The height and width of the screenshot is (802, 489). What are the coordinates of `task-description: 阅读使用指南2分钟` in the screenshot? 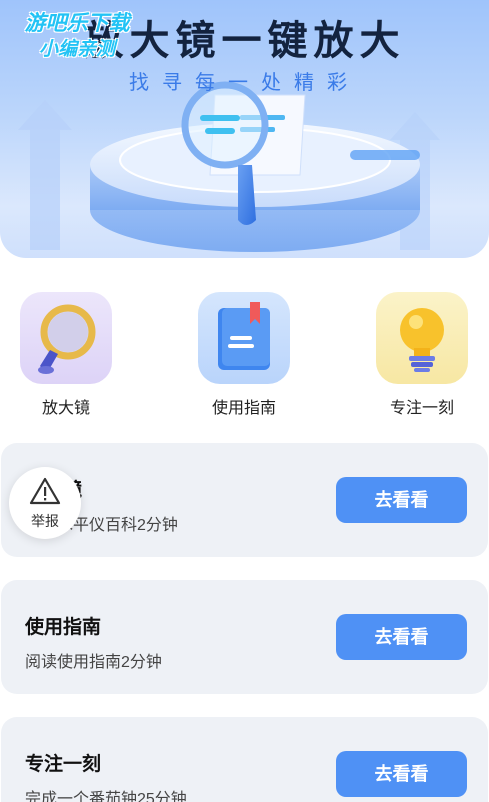 It's located at (93, 662).